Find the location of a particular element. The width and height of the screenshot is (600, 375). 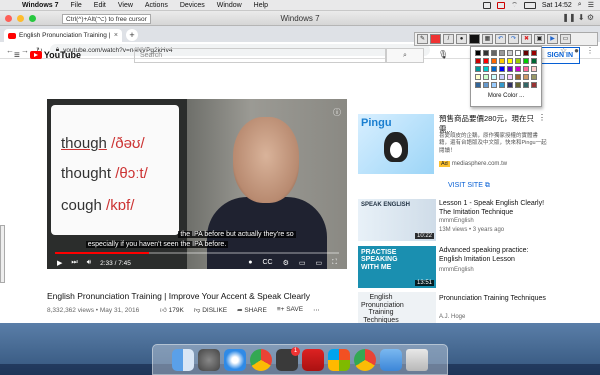

brush-icon: / is located at coordinates (448, 39).